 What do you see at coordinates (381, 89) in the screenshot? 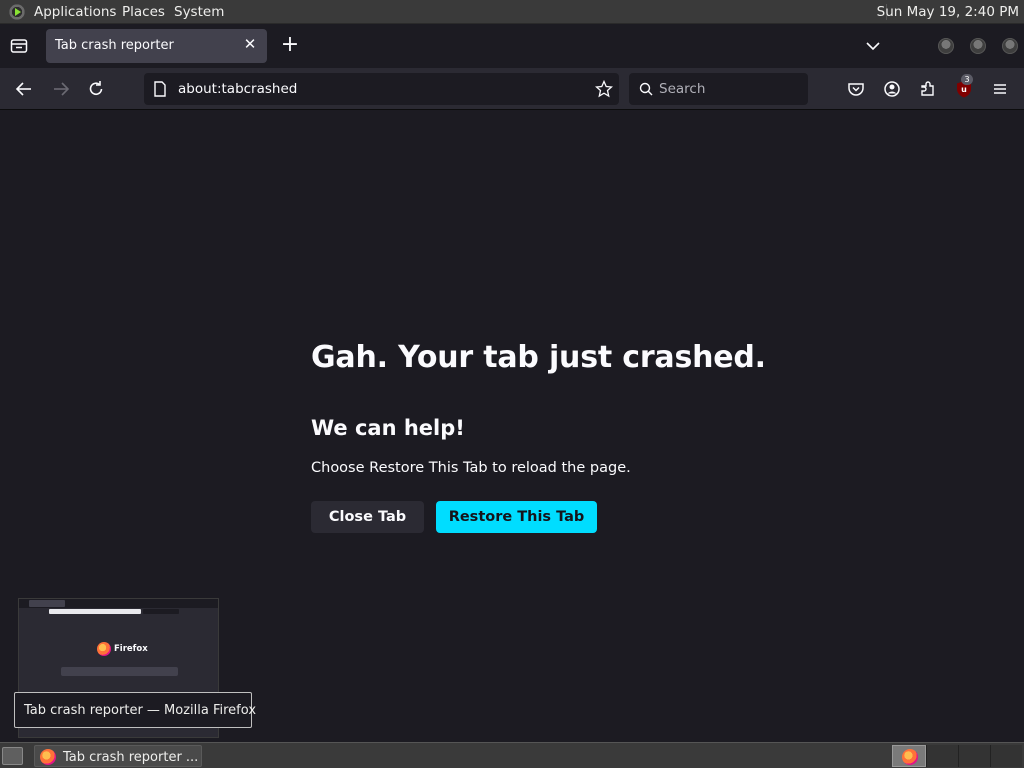
I see `url-bar: about:tabcrashed` at bounding box center [381, 89].